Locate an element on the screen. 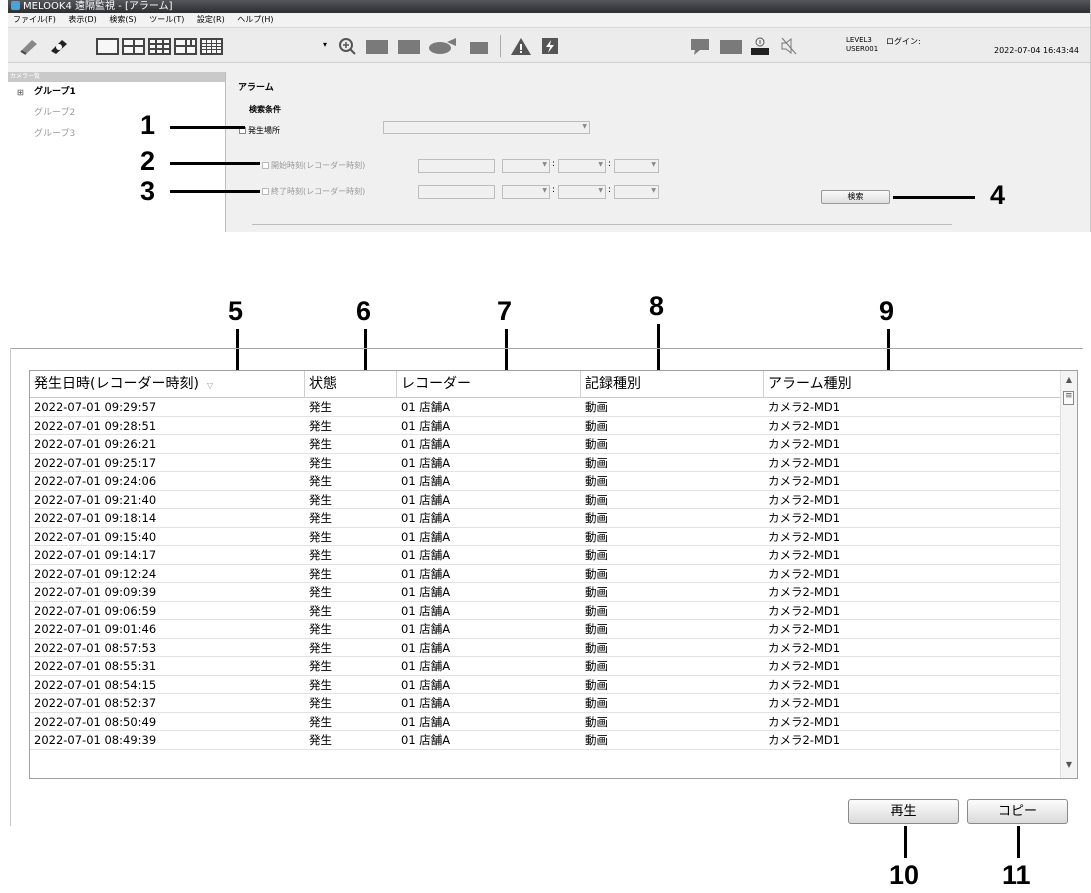 The image size is (1091, 893). cell-datetime: 2022-07-01 08:54:15 is located at coordinates (95, 684).